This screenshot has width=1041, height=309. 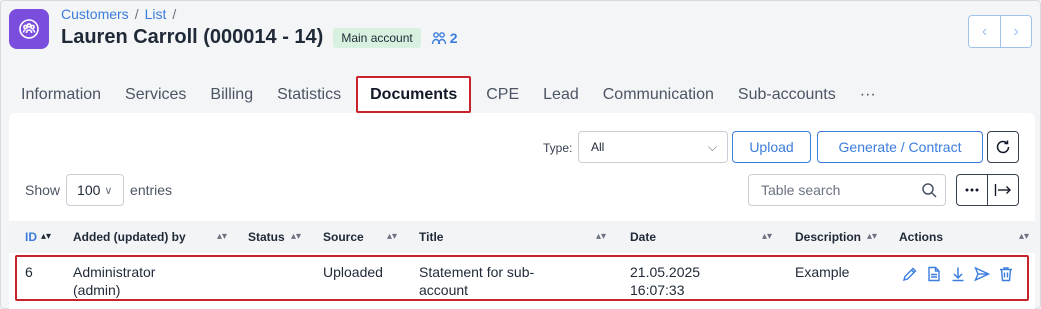 What do you see at coordinates (192, 37) in the screenshot?
I see `page-title: Lauren Carroll (000014 - 14)` at bounding box center [192, 37].